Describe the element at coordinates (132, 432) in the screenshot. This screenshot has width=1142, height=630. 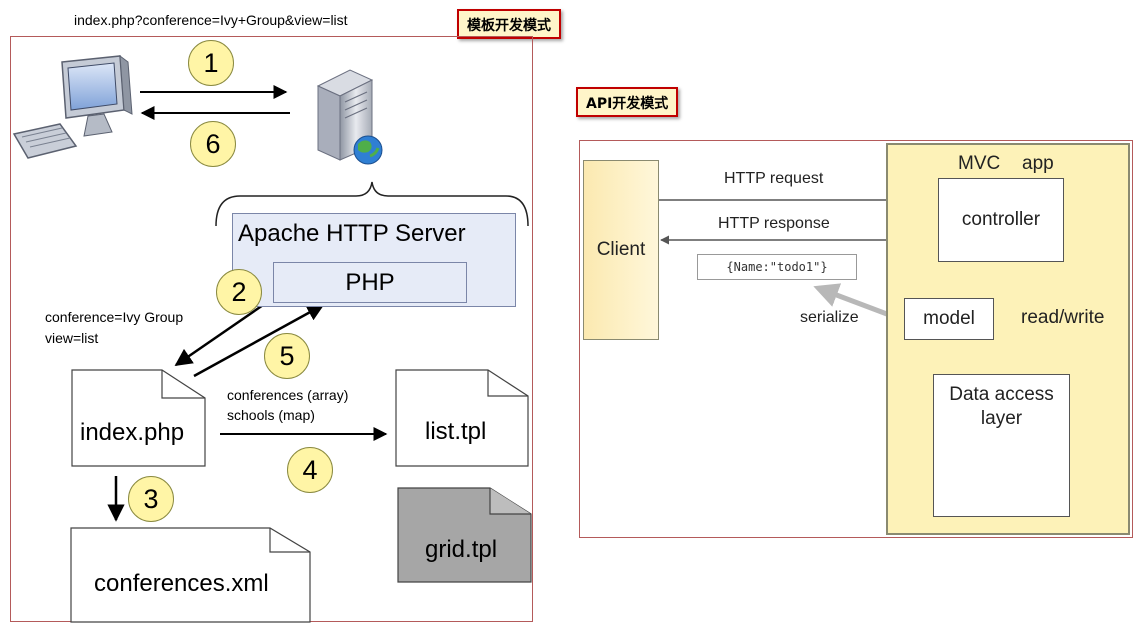
I see `index-php-file: index.php` at that location.